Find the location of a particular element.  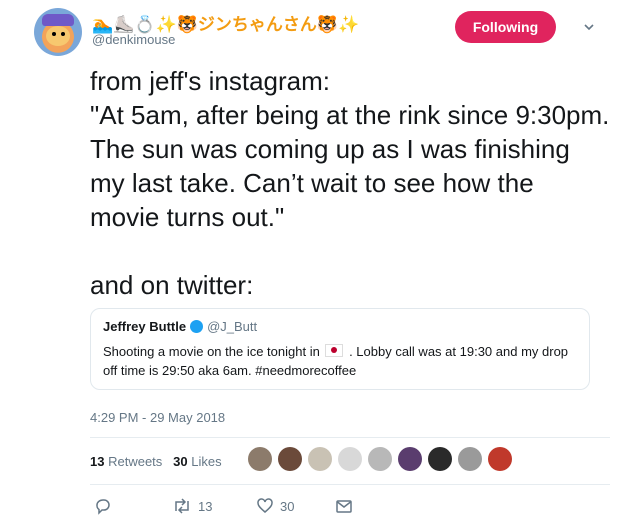

quoted-author-handle: @J_Butt is located at coordinates (232, 326).